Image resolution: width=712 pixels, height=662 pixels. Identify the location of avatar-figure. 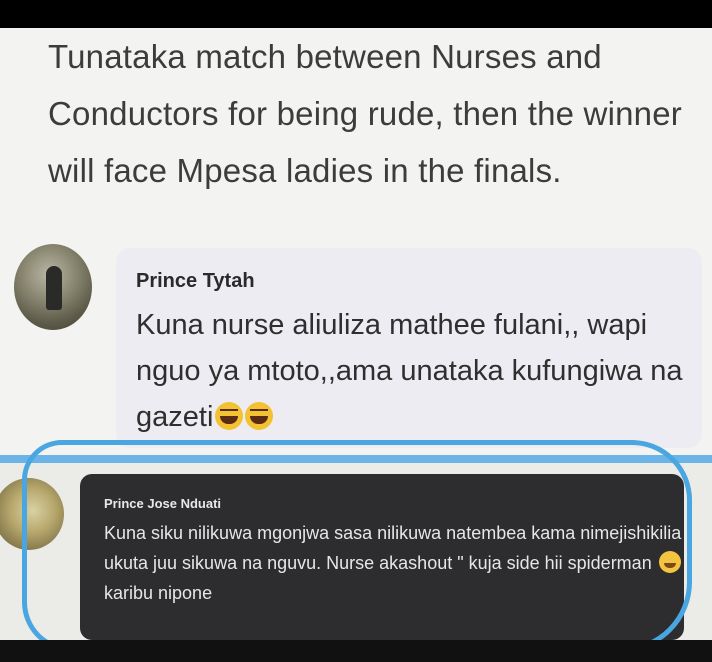
(54, 288).